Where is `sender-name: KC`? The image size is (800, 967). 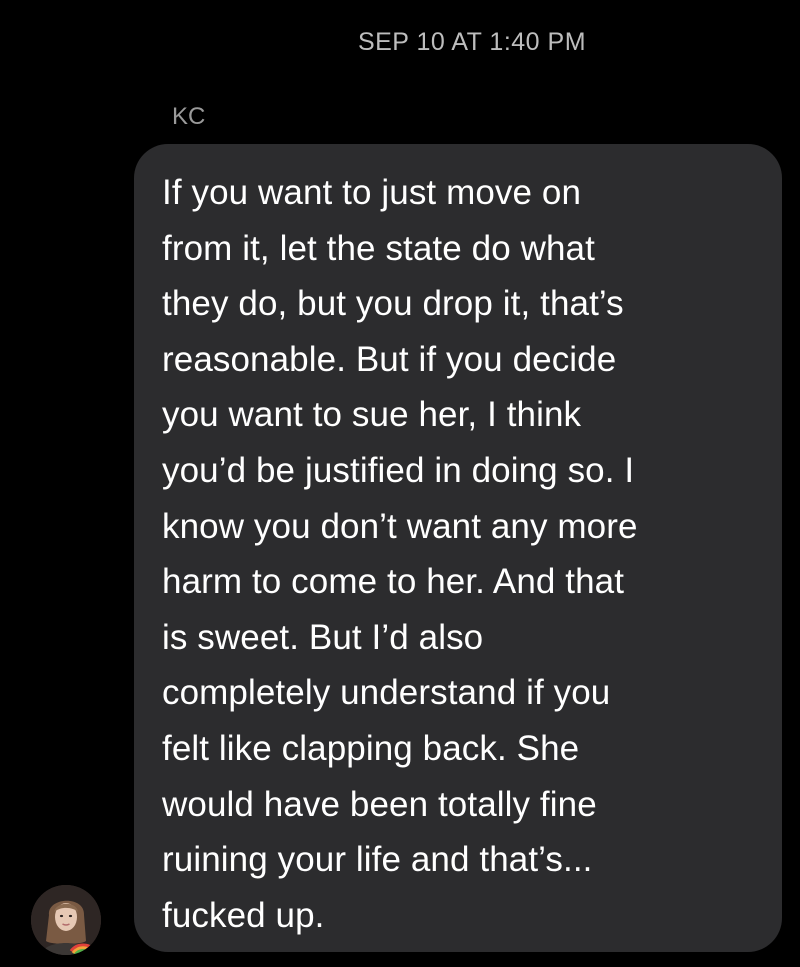
sender-name: KC is located at coordinates (189, 116).